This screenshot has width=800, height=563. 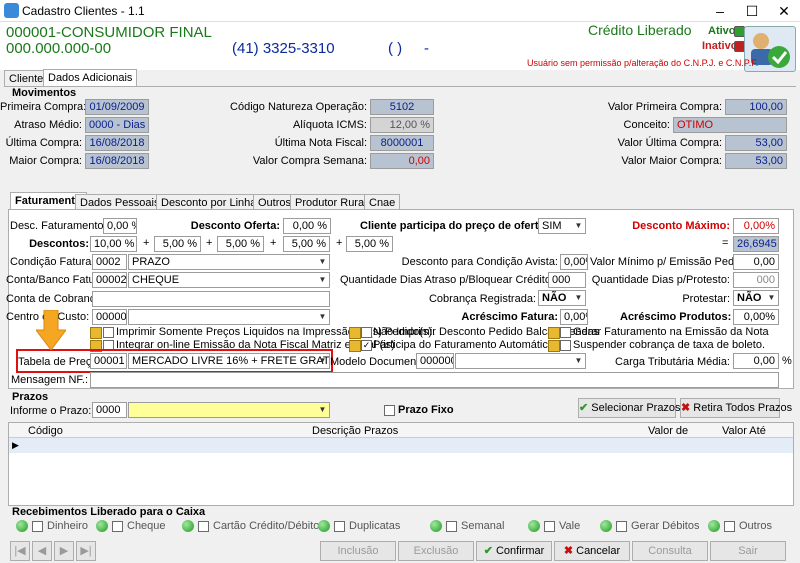 What do you see at coordinates (671, 262) in the screenshot?
I see `valor-min-label: Valor Mínimo p/ Emissão Pedido:` at bounding box center [671, 262].